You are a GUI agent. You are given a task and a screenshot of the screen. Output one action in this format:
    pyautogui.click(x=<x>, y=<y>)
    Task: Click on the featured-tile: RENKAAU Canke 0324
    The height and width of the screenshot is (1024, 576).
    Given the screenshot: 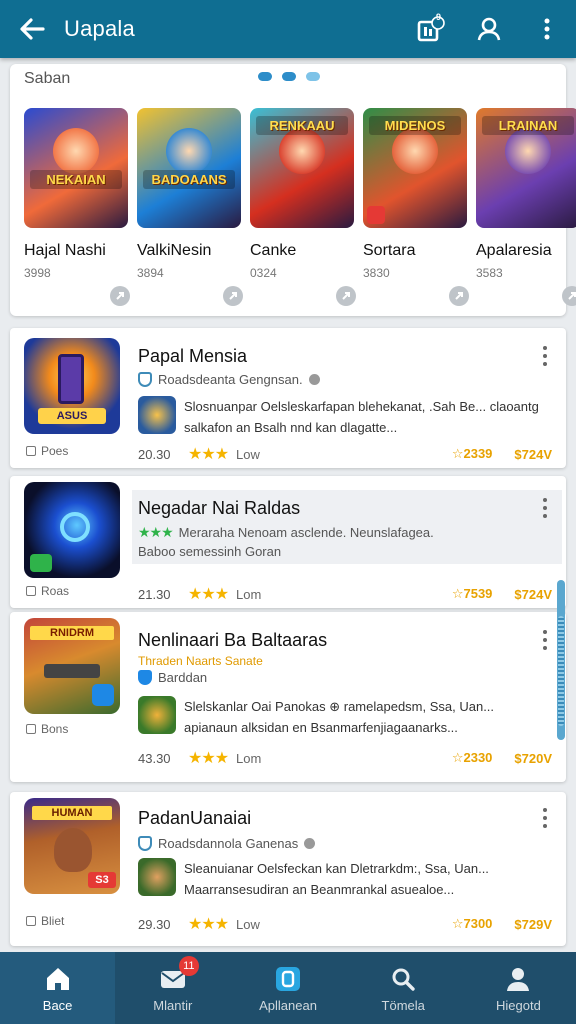 What is the action you would take?
    pyautogui.click(x=303, y=207)
    